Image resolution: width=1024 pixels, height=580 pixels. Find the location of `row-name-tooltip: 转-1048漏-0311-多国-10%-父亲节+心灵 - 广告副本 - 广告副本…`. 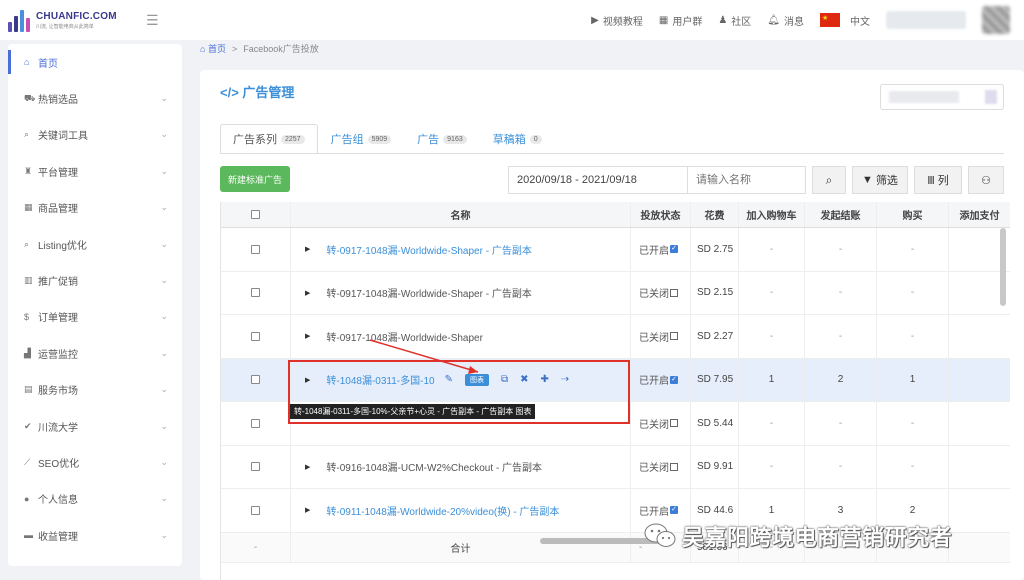

row-name-tooltip: 转-1048漏-0311-多国-10%-父亲节+心灵 - 广告副本 - 广告副本… is located at coordinates (413, 411).